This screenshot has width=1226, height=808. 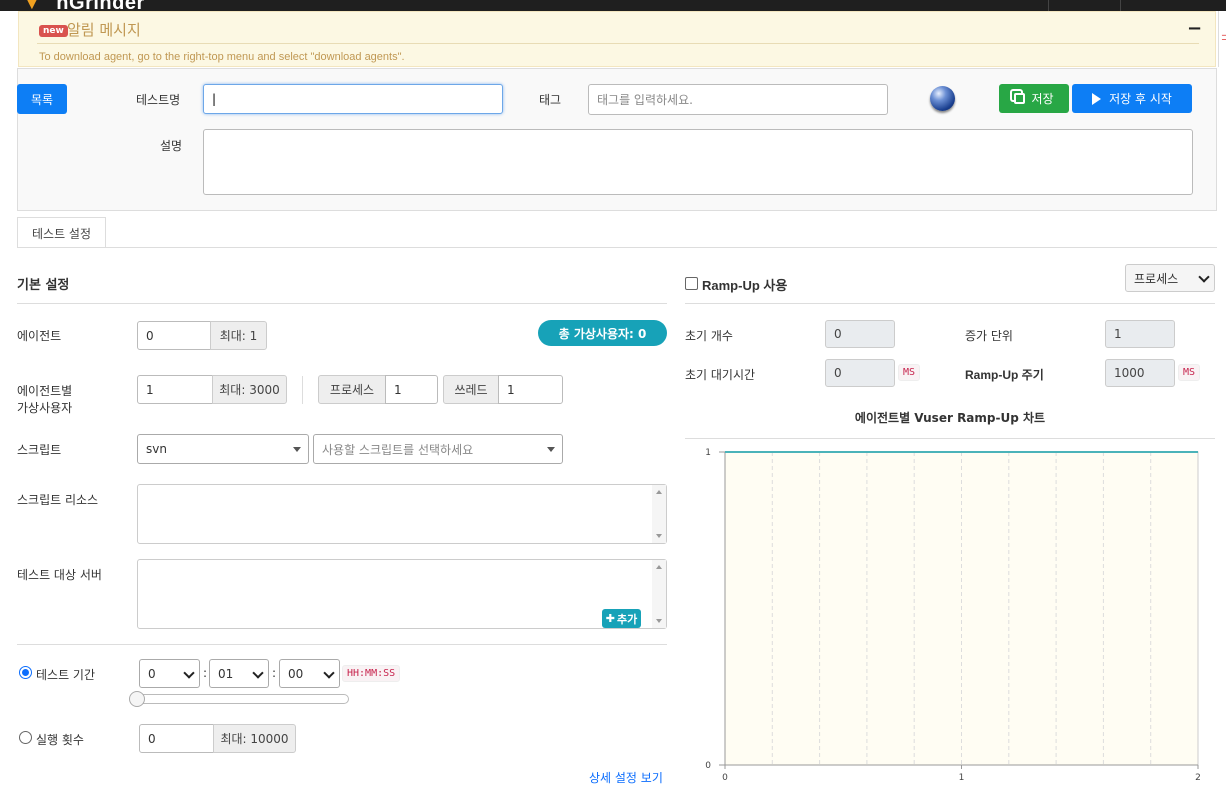 What do you see at coordinates (1020, 98) in the screenshot?
I see `copy-icon` at bounding box center [1020, 98].